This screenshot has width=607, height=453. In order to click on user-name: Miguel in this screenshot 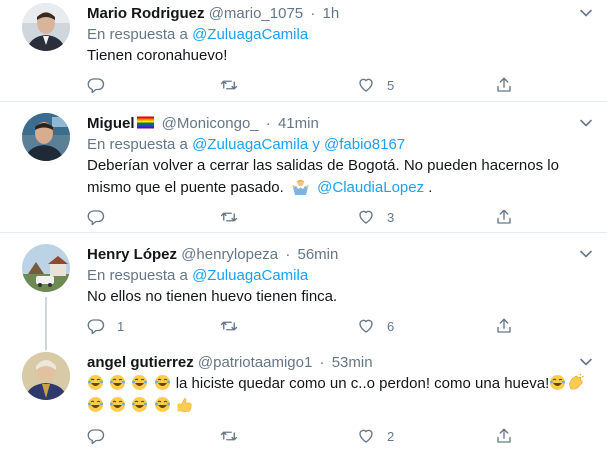, I will do `click(111, 123)`.